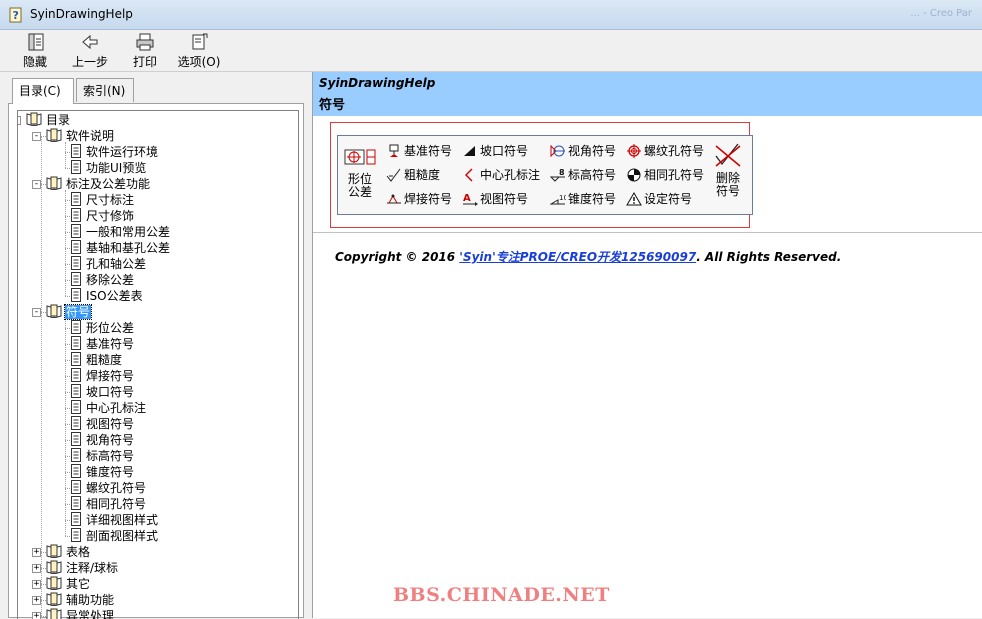  I want to click on tree-page-item: ISO公差表, so click(107, 296).